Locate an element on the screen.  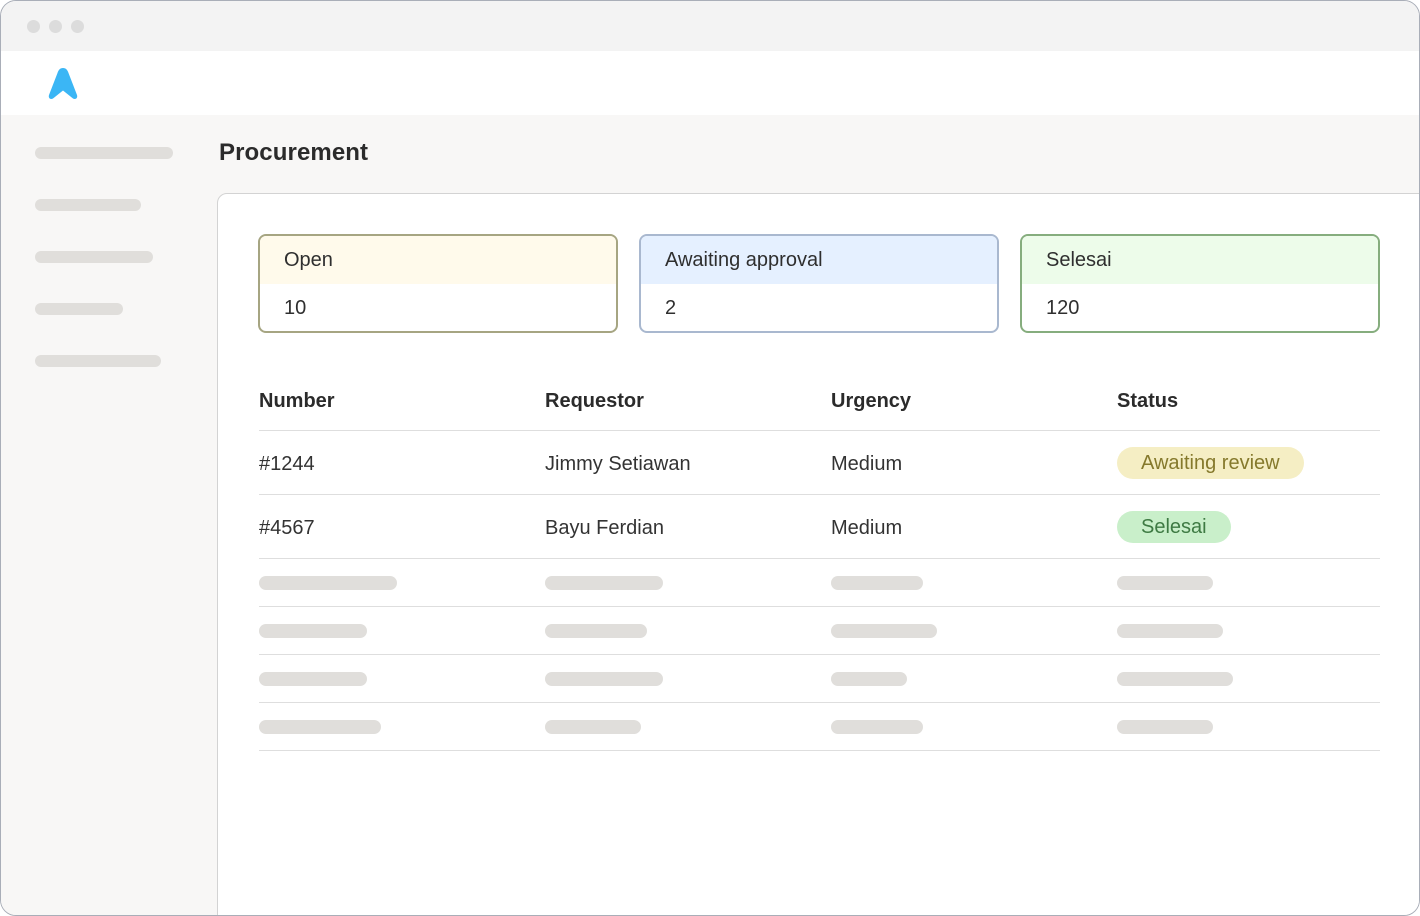
page-title: Procurement is located at coordinates (294, 152).